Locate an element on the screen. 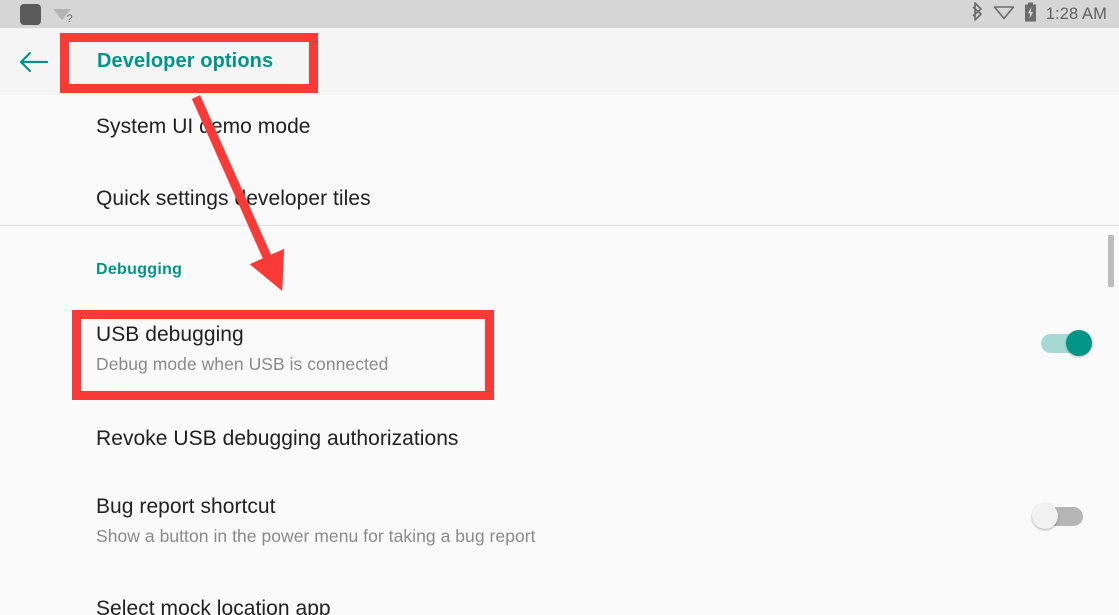 Image resolution: width=1119 pixels, height=615 pixels. list-item-title: Bug report shortcut is located at coordinates (186, 506).